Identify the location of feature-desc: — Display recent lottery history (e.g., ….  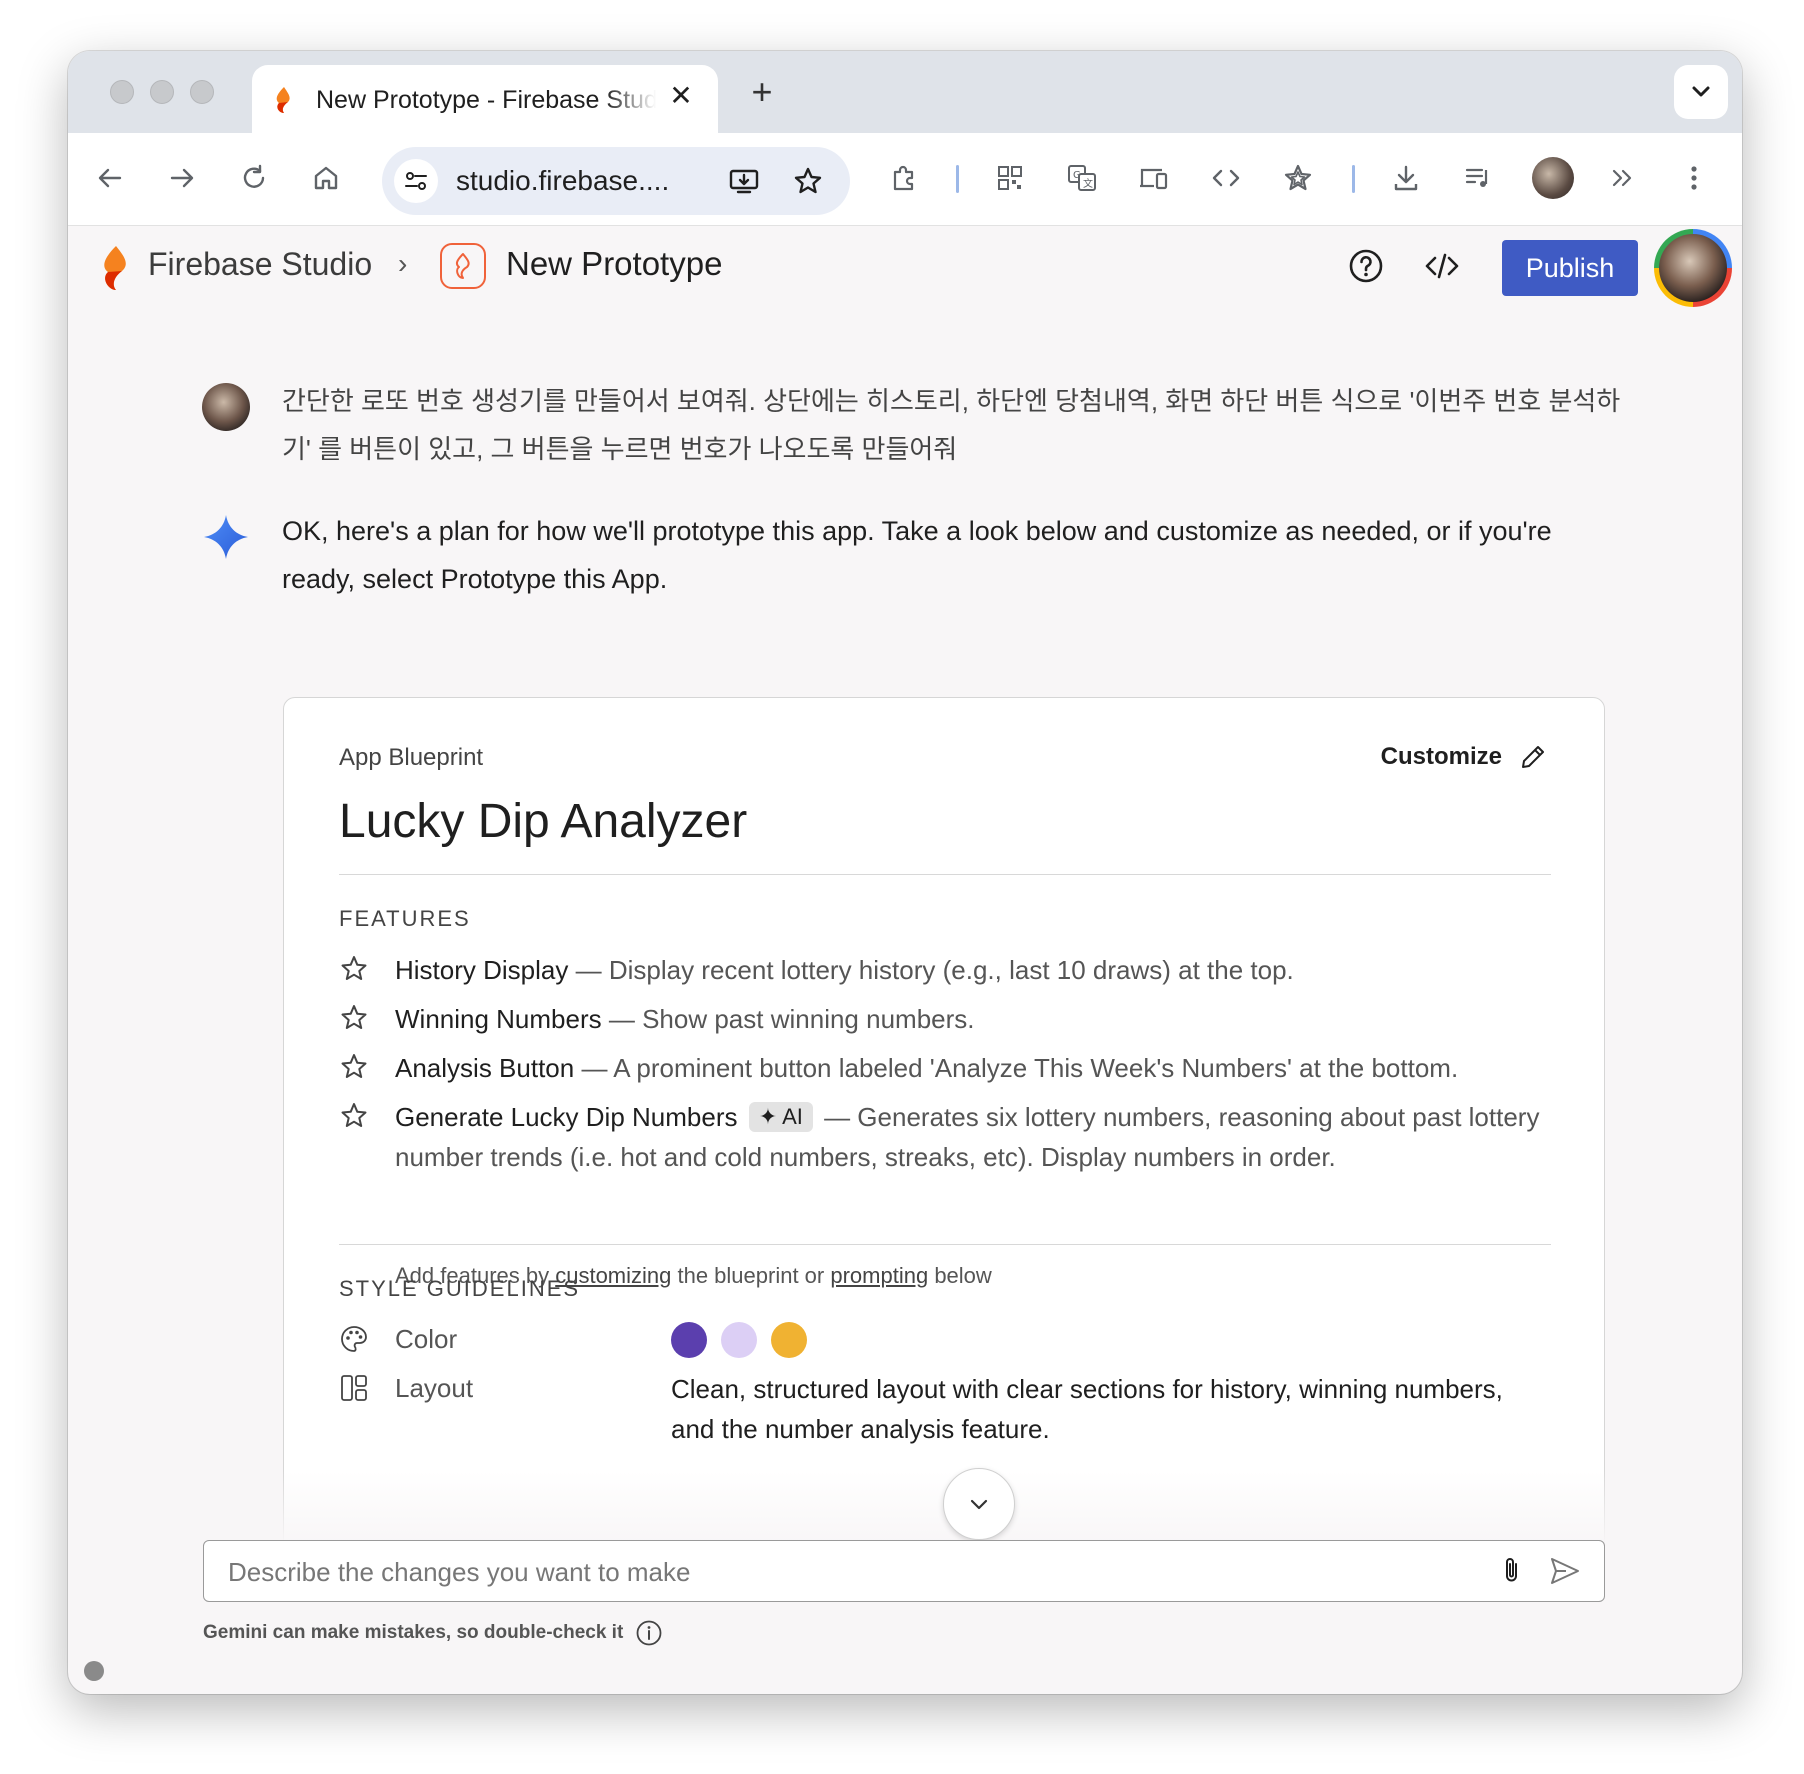
(931, 970).